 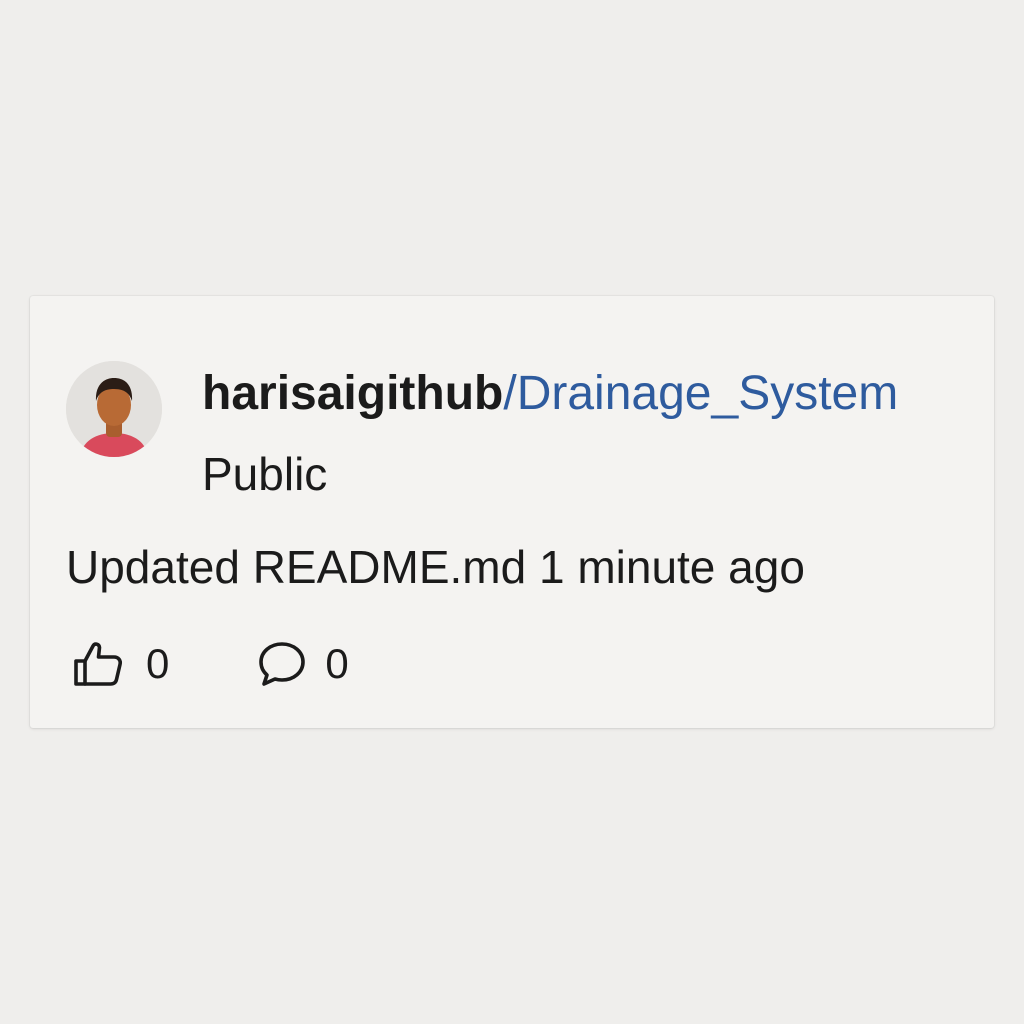 I want to click on activity-text: Updated README.md 1 minute ago, so click(x=435, y=567).